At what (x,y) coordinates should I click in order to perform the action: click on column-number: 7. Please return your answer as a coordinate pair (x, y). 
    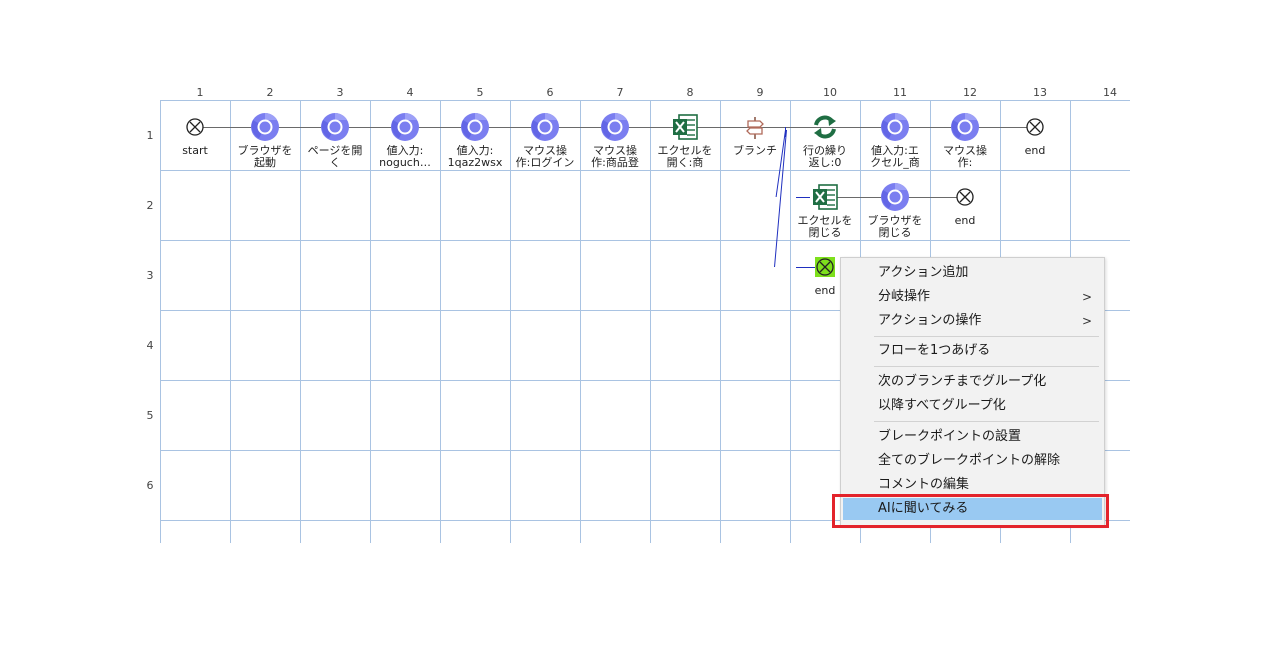
    Looking at the image, I should click on (620, 92).